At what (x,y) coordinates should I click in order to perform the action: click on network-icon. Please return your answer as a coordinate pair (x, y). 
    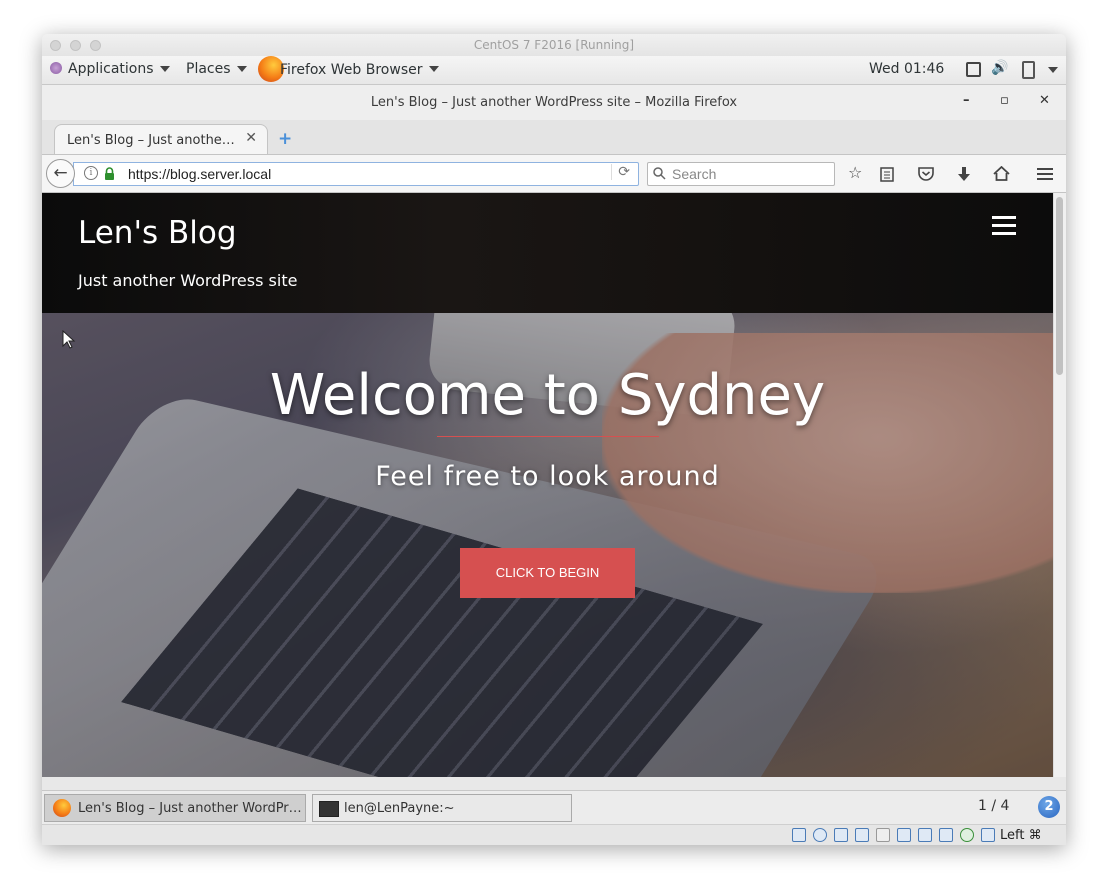
    Looking at the image, I should click on (862, 835).